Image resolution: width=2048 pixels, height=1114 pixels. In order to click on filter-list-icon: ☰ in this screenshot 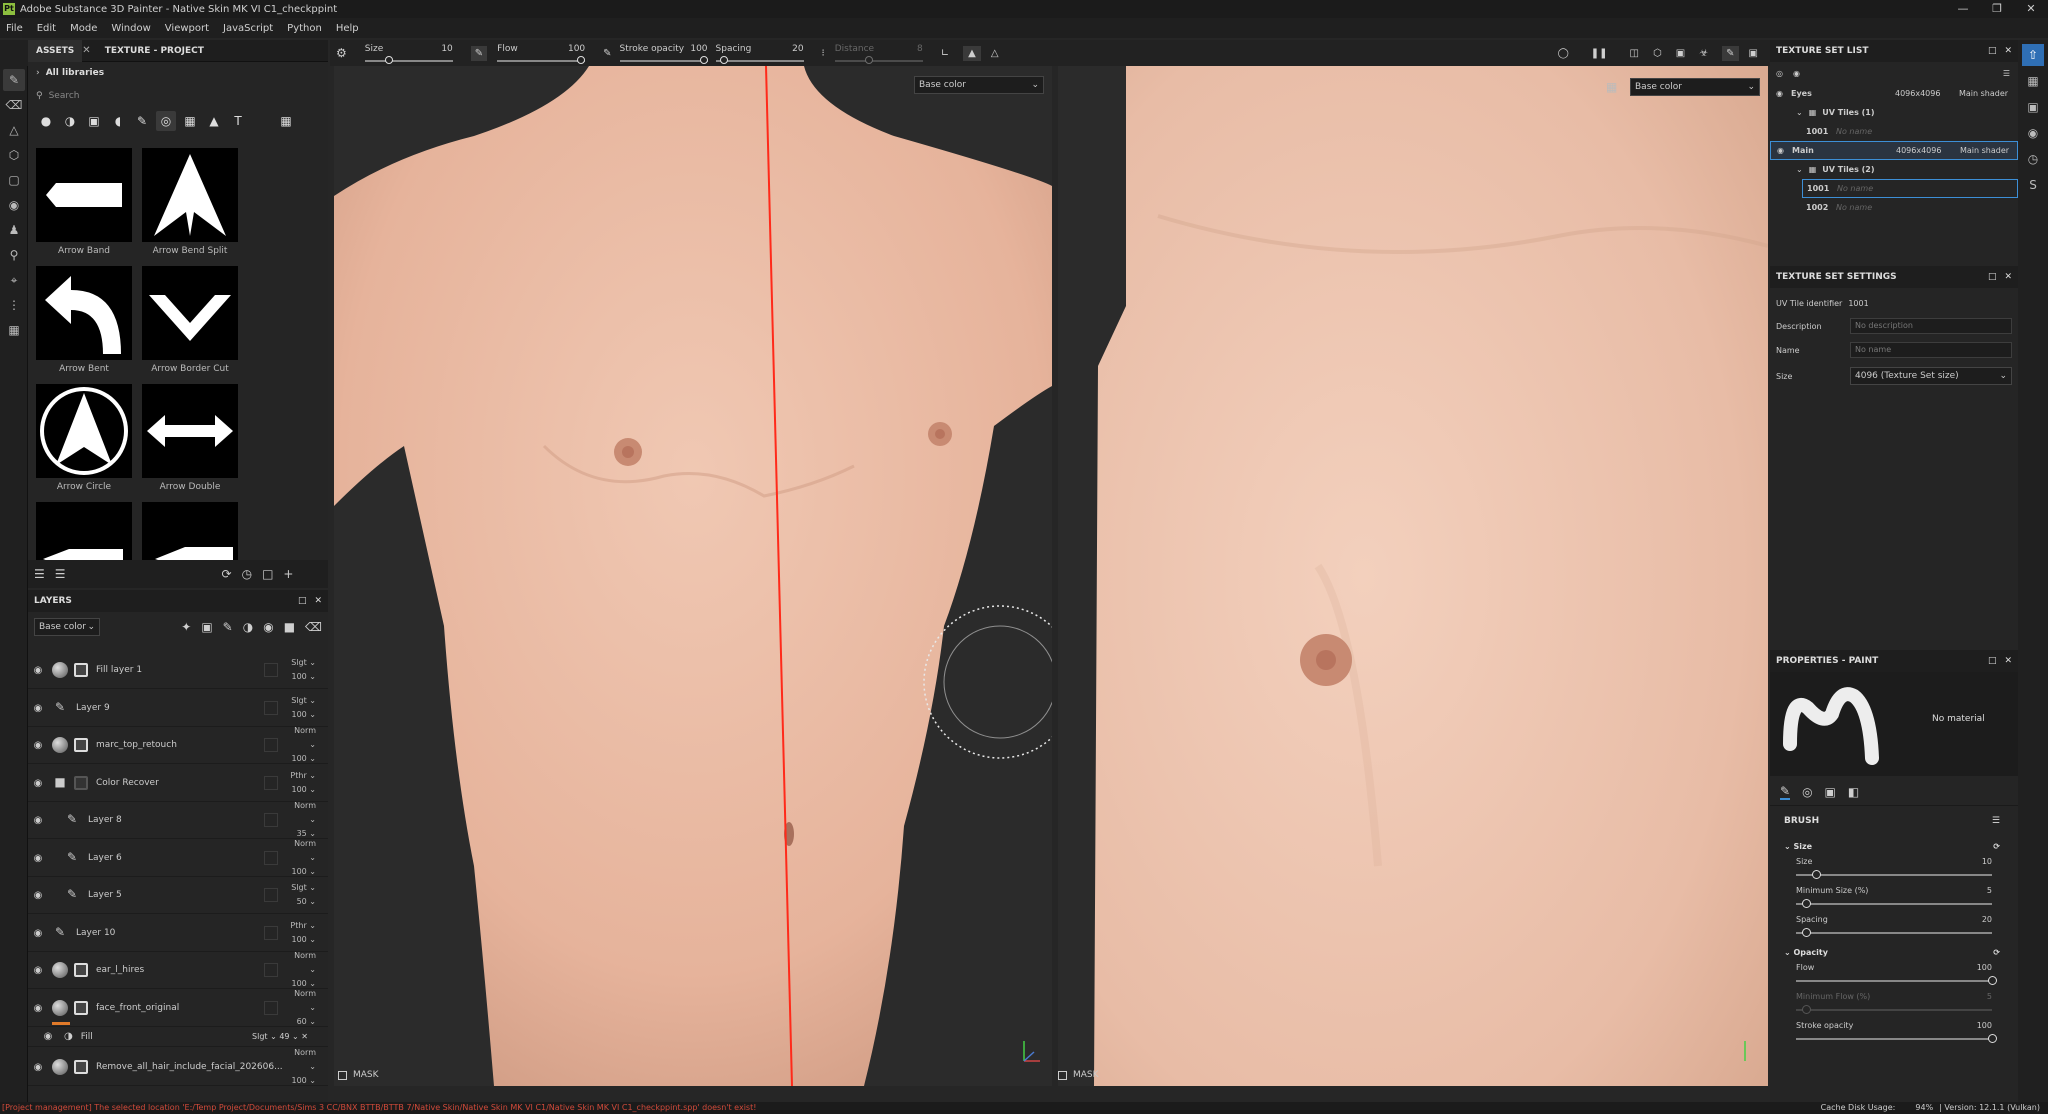, I will do `click(39, 574)`.